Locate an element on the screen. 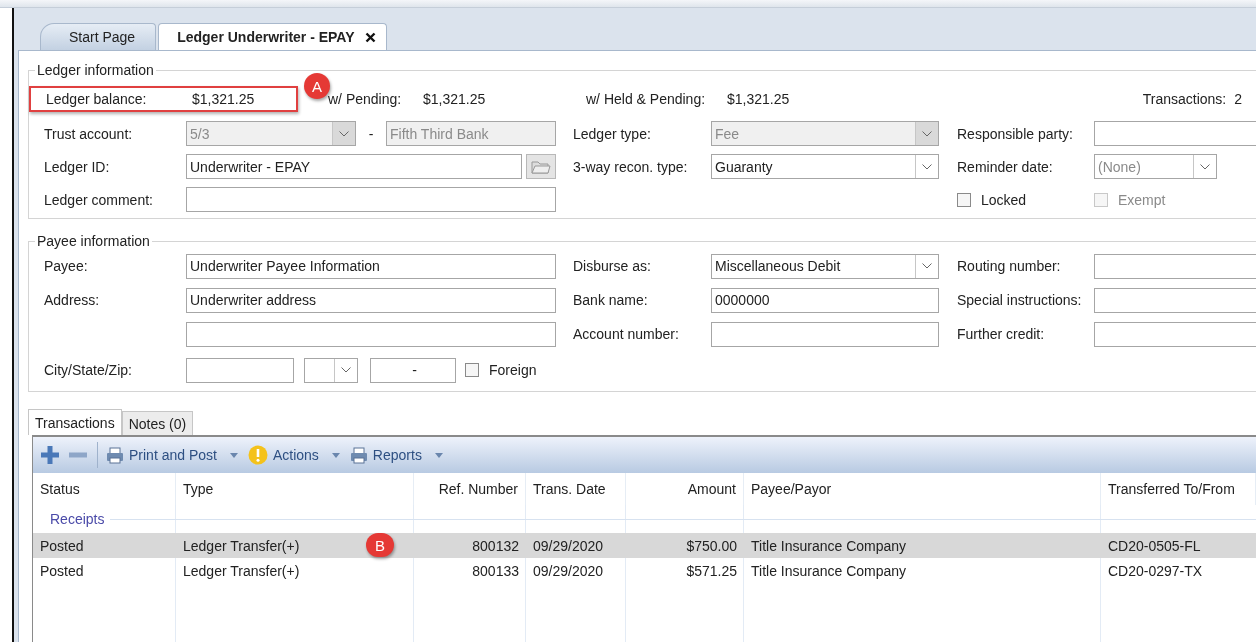 The width and height of the screenshot is (1256, 642). summary-label: w/ Pending: is located at coordinates (365, 99).